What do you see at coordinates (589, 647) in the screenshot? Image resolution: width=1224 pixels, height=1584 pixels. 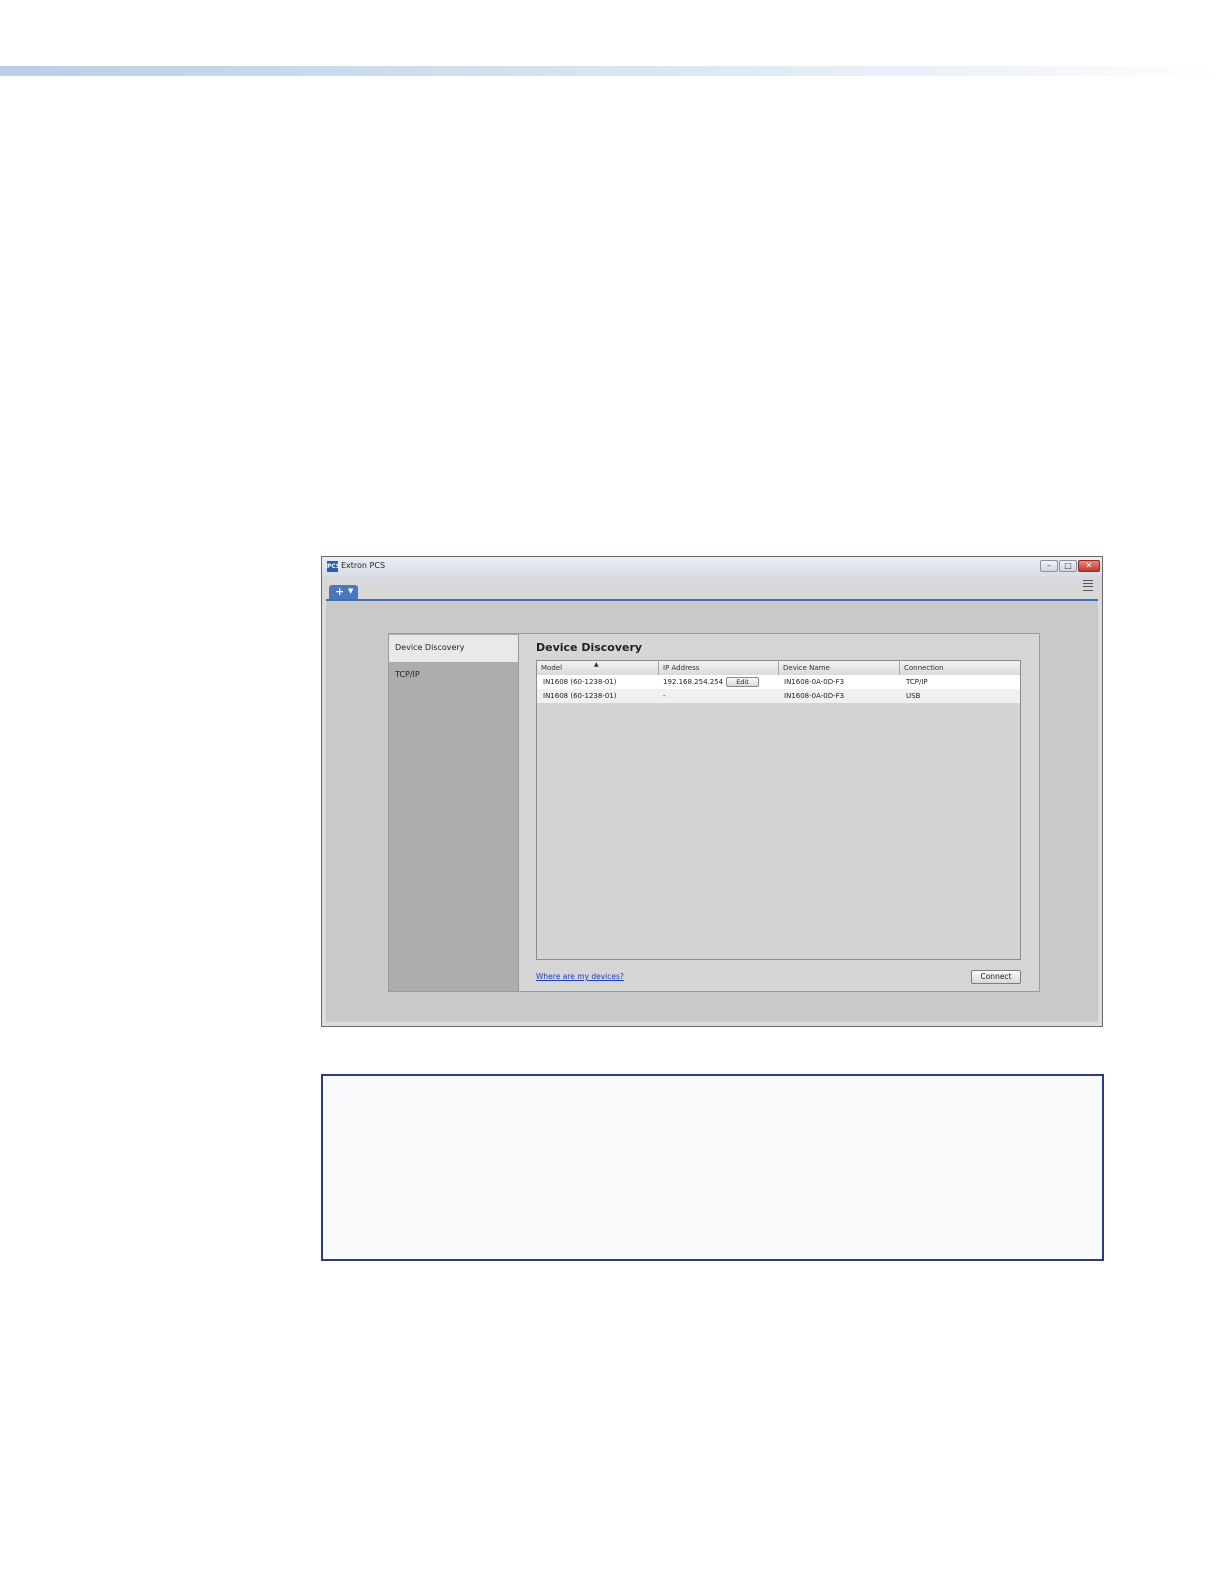 I see `page-title: Device Discovery` at bounding box center [589, 647].